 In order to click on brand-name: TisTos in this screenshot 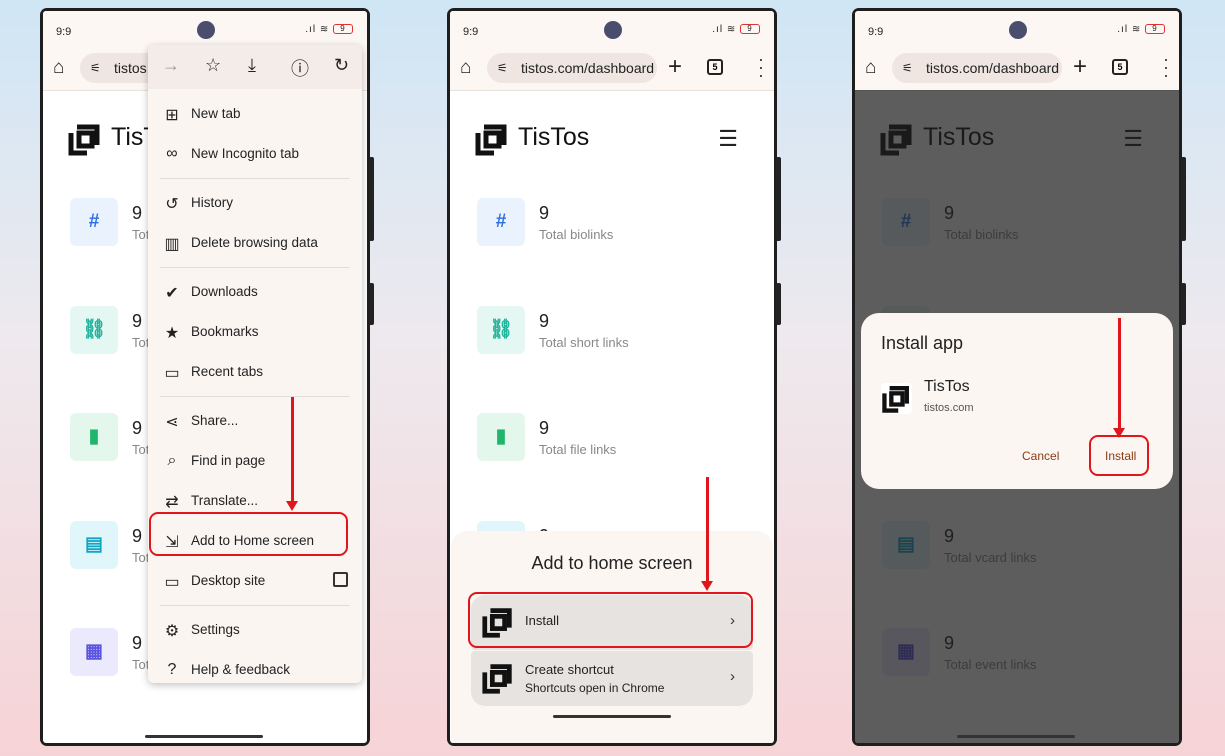, I will do `click(554, 137)`.